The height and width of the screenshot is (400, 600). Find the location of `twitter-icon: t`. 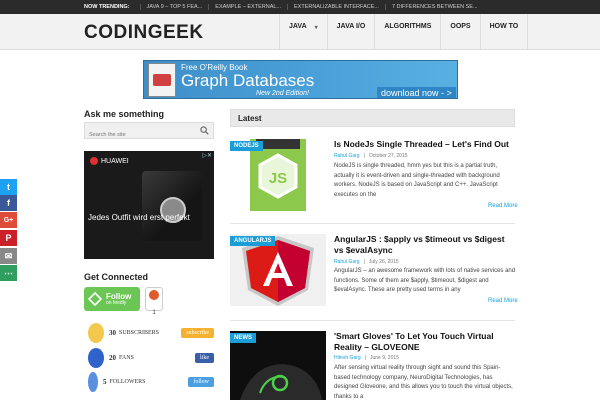

twitter-icon: t is located at coordinates (8, 187).